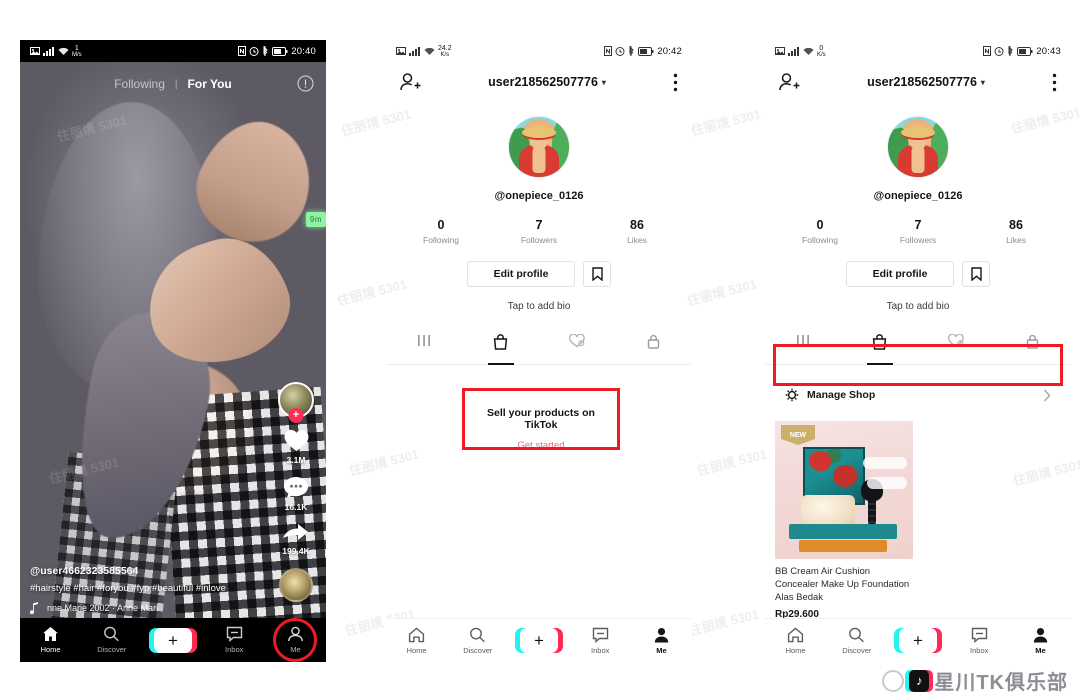  What do you see at coordinates (893, 680) in the screenshot?
I see `wechat-icon` at bounding box center [893, 680].